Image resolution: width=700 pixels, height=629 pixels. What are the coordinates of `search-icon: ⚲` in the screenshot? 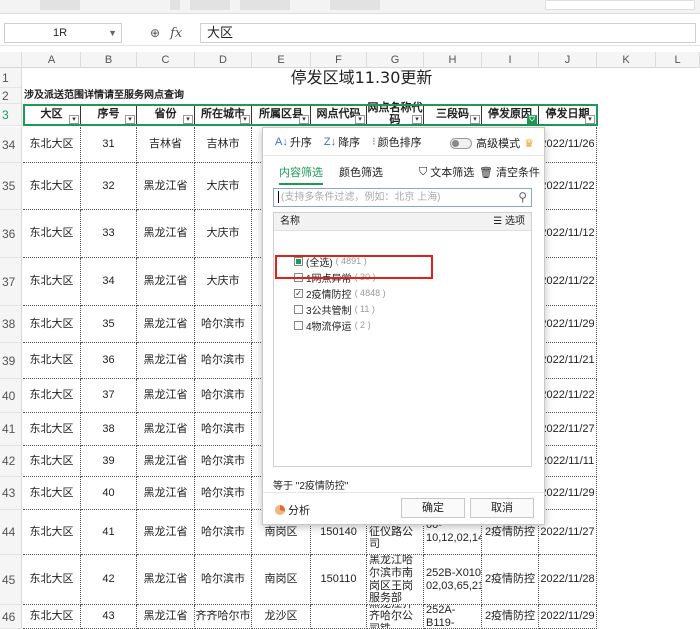 It's located at (522, 197).